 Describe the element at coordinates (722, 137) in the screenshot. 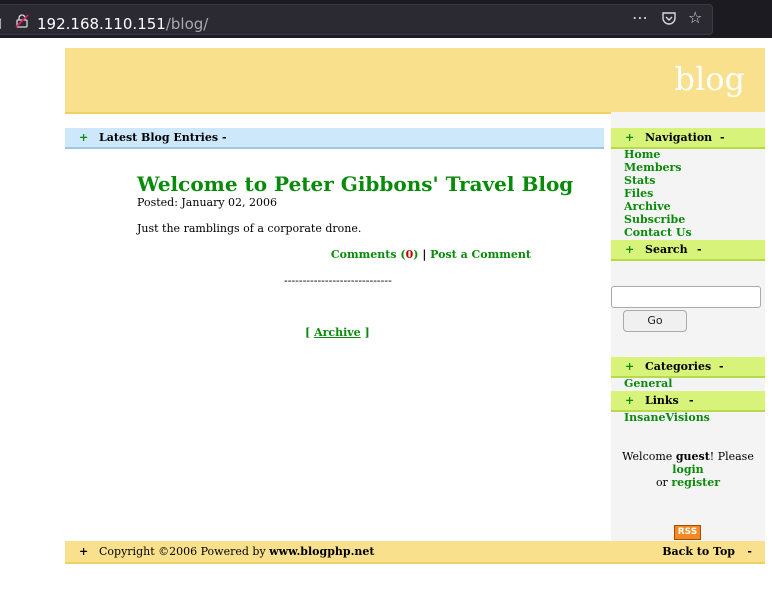

I see `navigation-collapse-toggle: -` at that location.